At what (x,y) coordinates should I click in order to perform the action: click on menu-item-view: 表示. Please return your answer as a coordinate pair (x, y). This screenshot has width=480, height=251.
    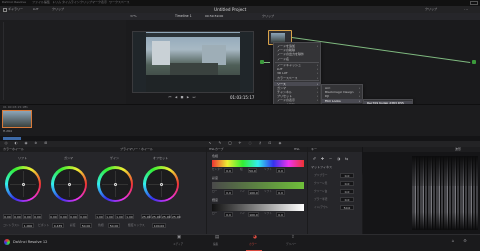
    Looking at the image, I should click on (104, 2).